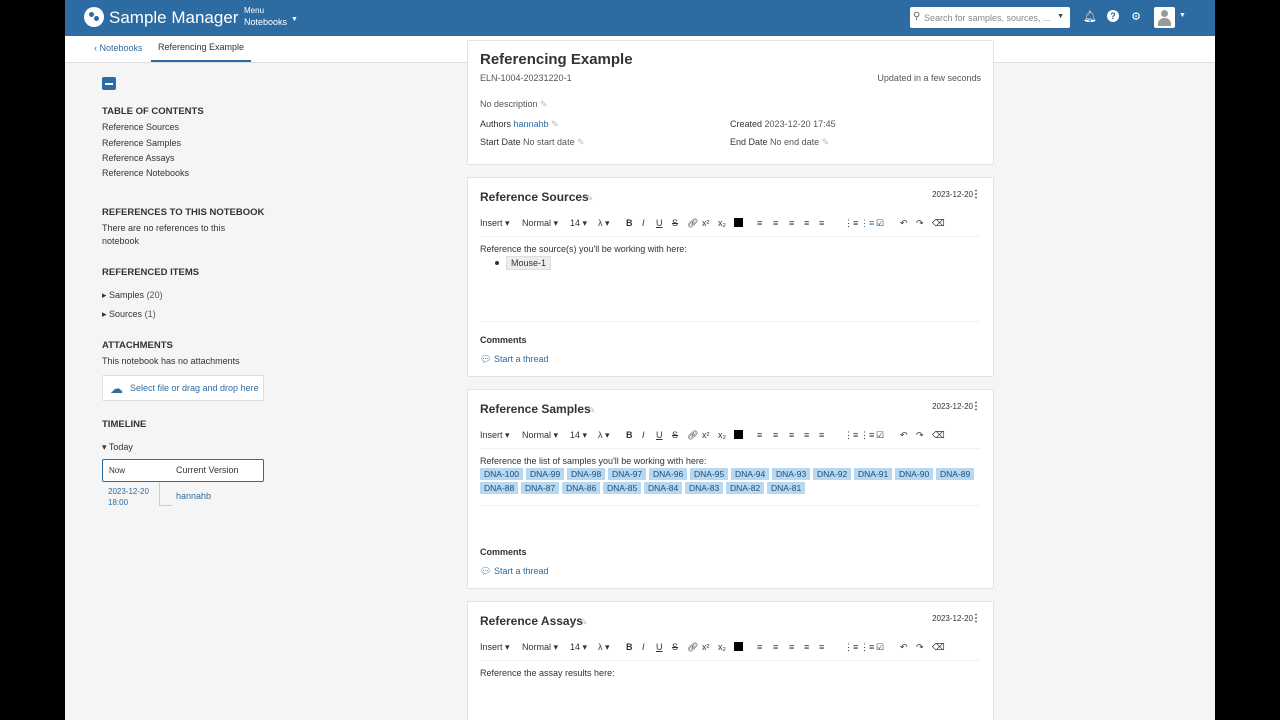  What do you see at coordinates (128, 497) in the screenshot?
I see `timeline-entry-date: 2023-12-20 18:00` at bounding box center [128, 497].